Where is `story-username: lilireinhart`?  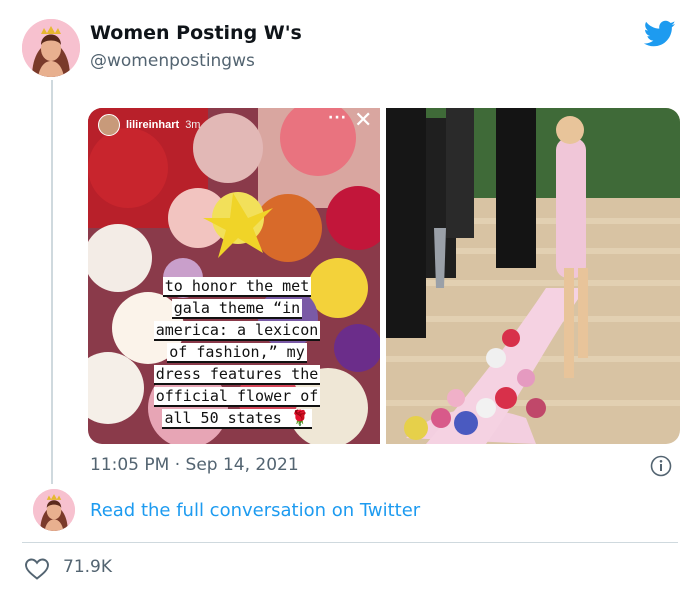
story-username: lilireinhart is located at coordinates (153, 125).